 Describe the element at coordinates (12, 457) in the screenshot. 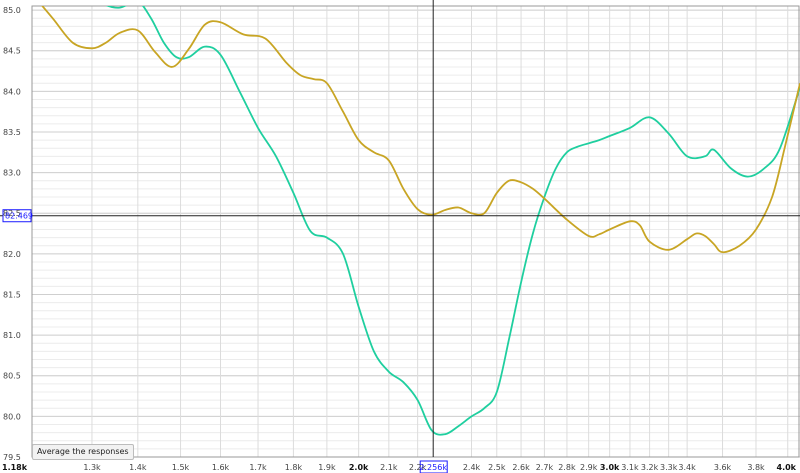

I see `y-tick-label: 79.5` at that location.